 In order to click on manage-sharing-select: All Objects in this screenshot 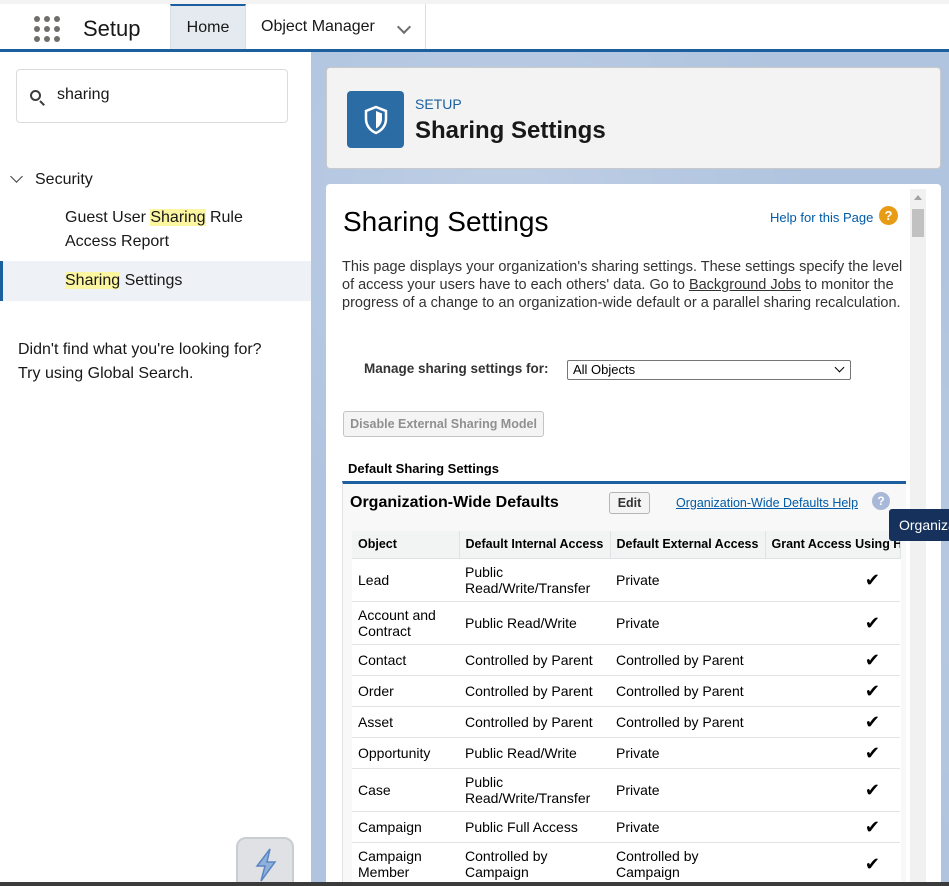, I will do `click(709, 370)`.